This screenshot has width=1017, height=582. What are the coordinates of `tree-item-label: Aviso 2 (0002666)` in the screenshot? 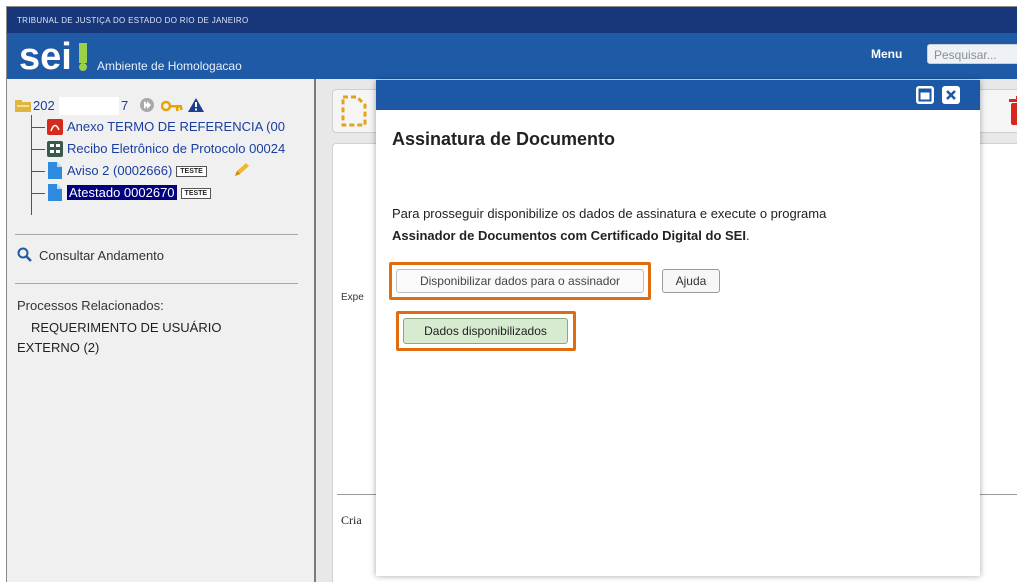 It's located at (120, 170).